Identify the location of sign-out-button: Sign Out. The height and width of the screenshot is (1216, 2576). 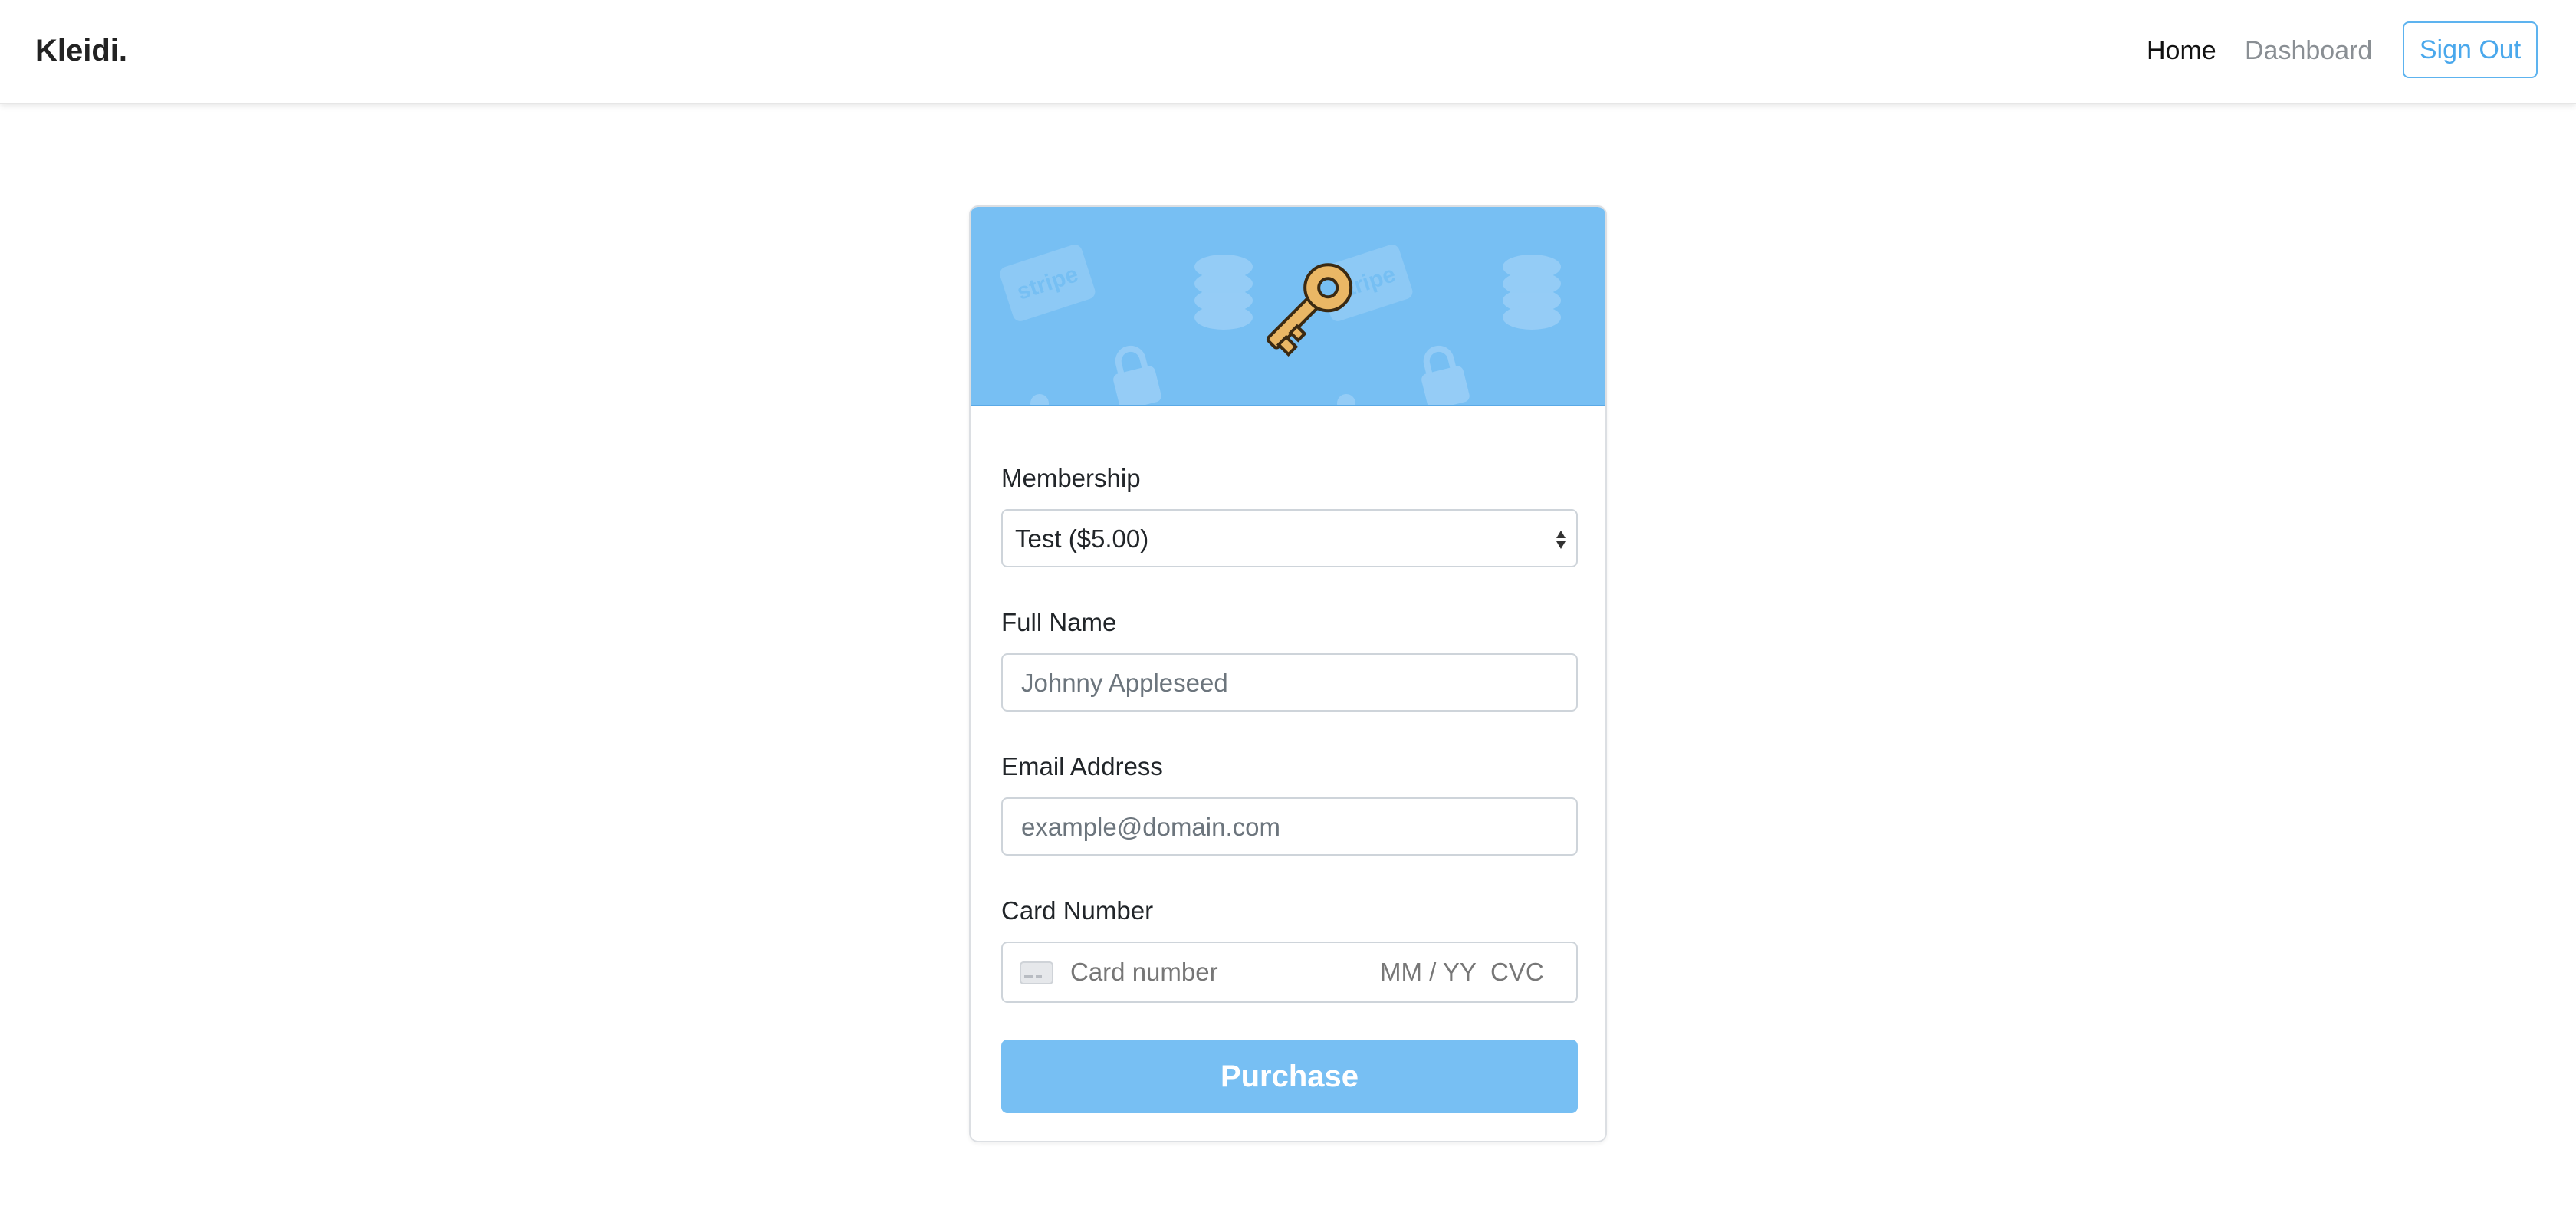
(2470, 49).